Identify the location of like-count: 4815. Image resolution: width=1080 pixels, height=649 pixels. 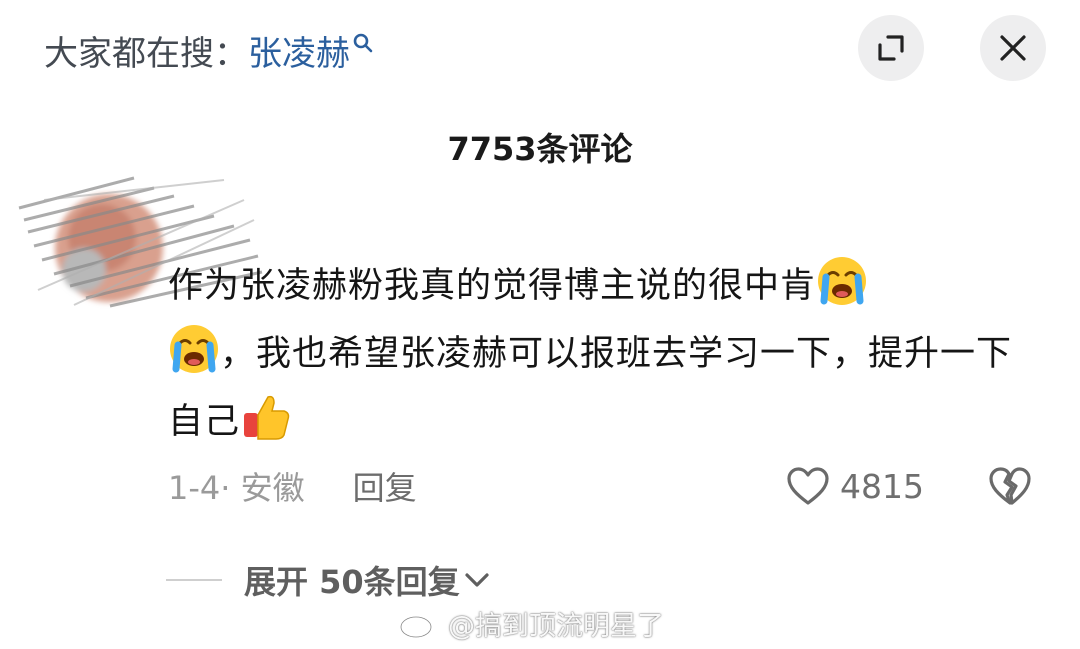
(882, 486).